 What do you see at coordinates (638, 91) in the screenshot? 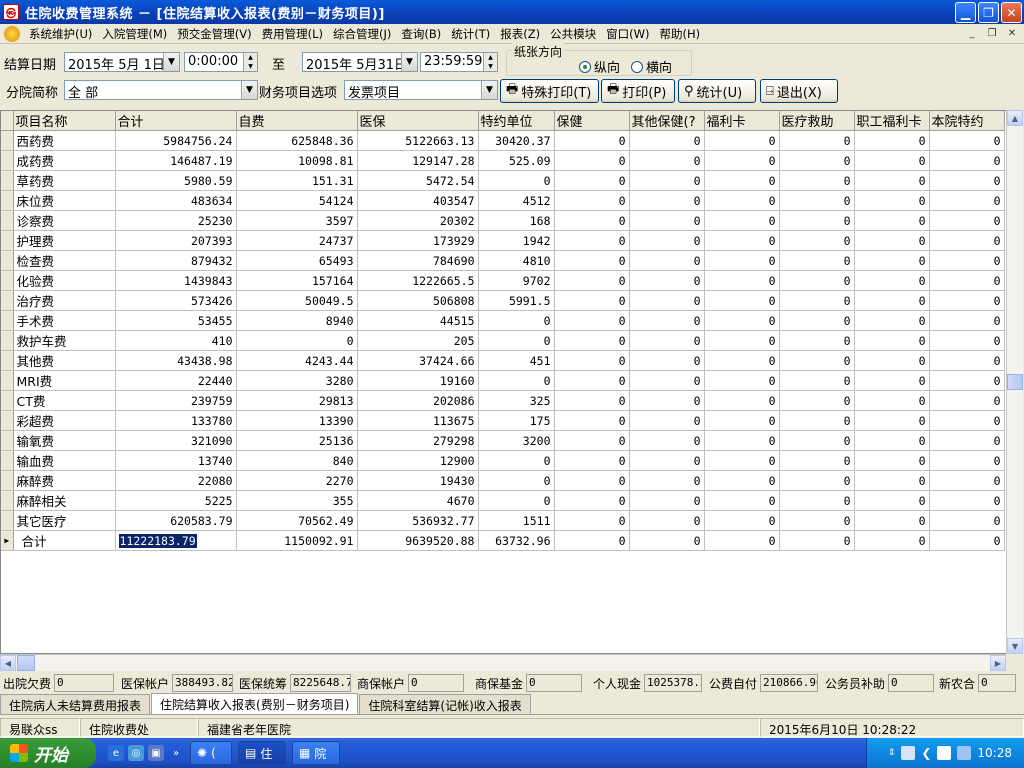
I see `print-button: 🖶 打印(P)` at bounding box center [638, 91].